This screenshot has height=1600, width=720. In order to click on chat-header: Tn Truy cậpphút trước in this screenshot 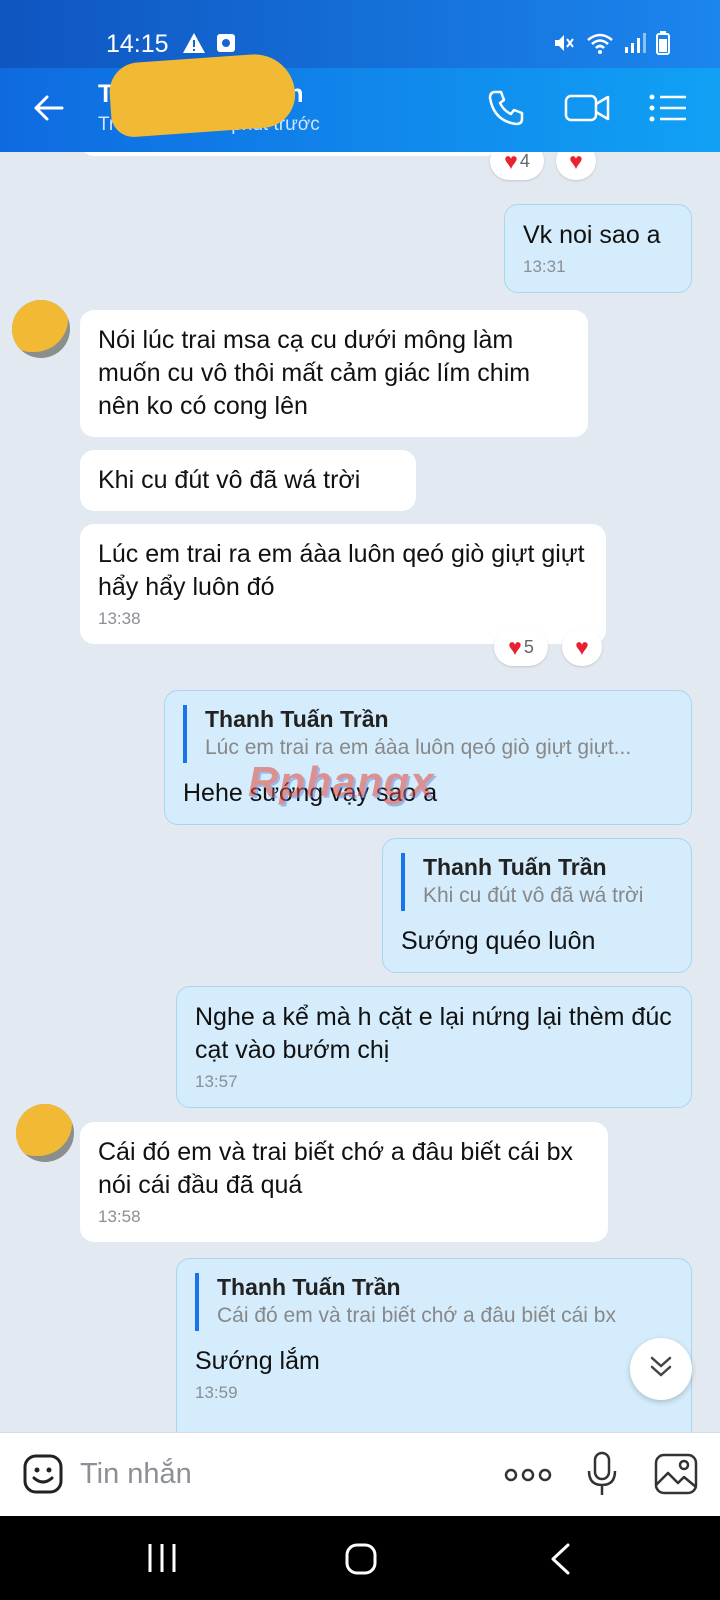, I will do `click(360, 101)`.